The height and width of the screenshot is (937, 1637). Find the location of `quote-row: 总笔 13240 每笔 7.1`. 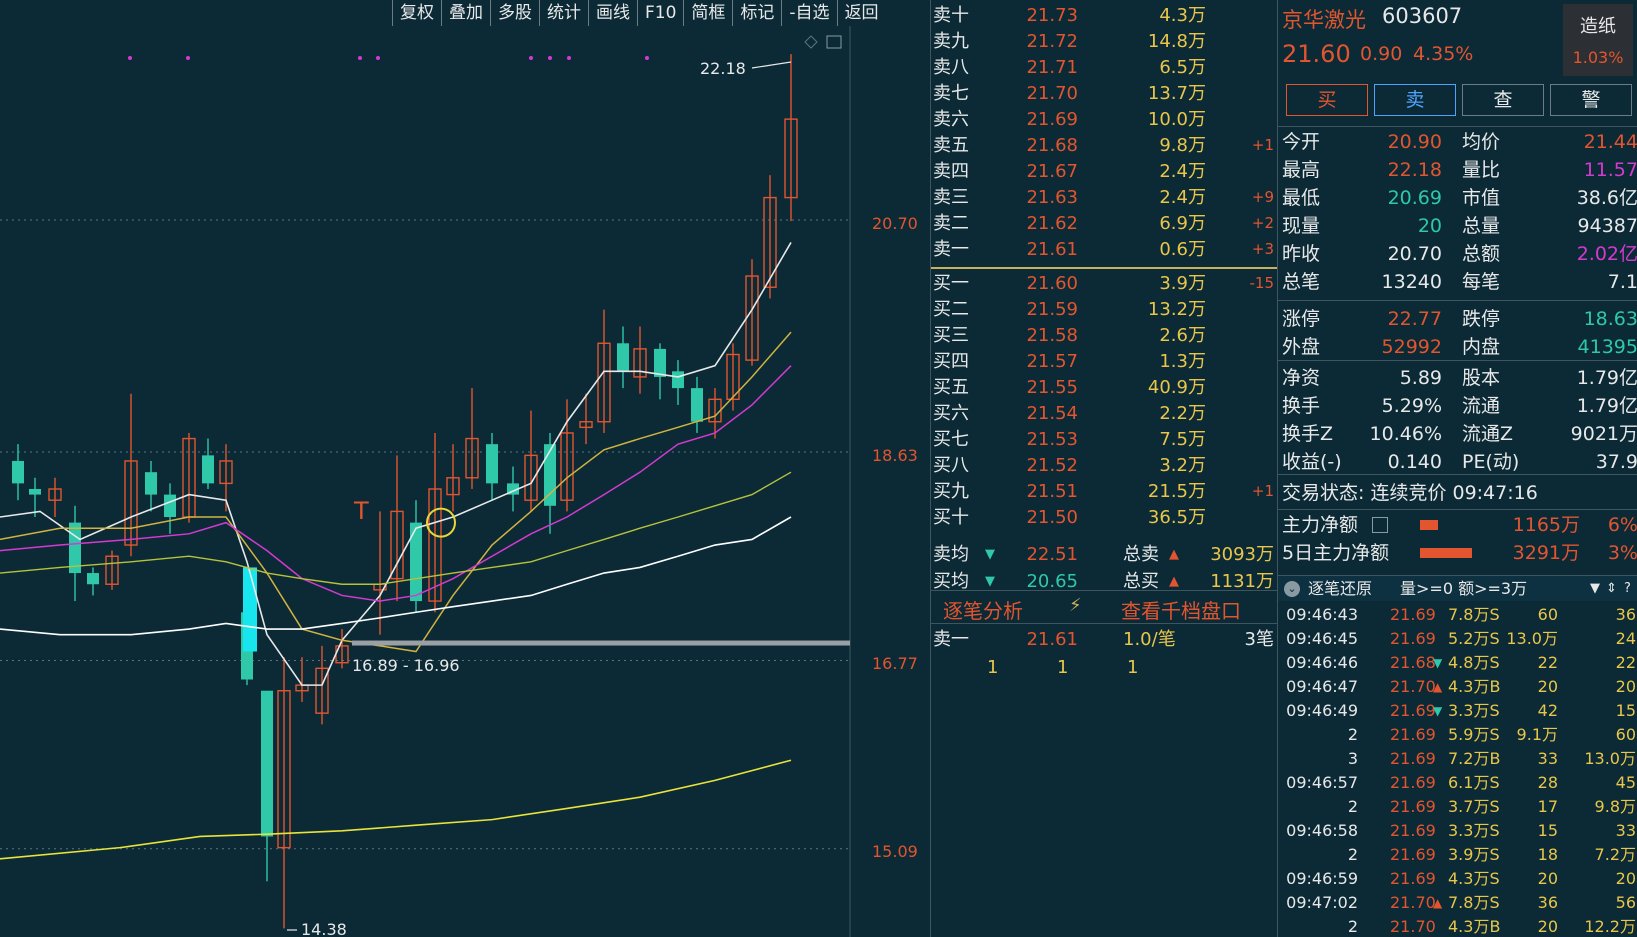

quote-row: 总笔 13240 每笔 7.1 is located at coordinates (1459, 282).